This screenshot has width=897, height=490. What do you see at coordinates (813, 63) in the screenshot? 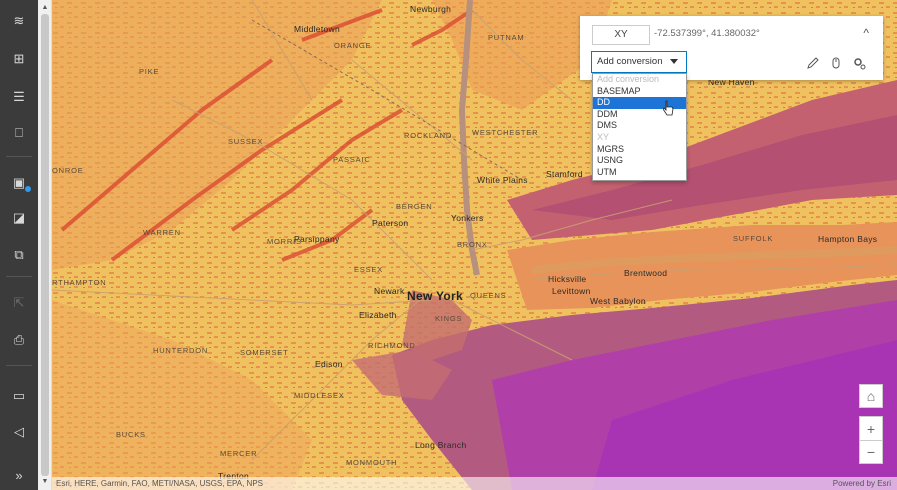
I see `pencil-icon` at bounding box center [813, 63].